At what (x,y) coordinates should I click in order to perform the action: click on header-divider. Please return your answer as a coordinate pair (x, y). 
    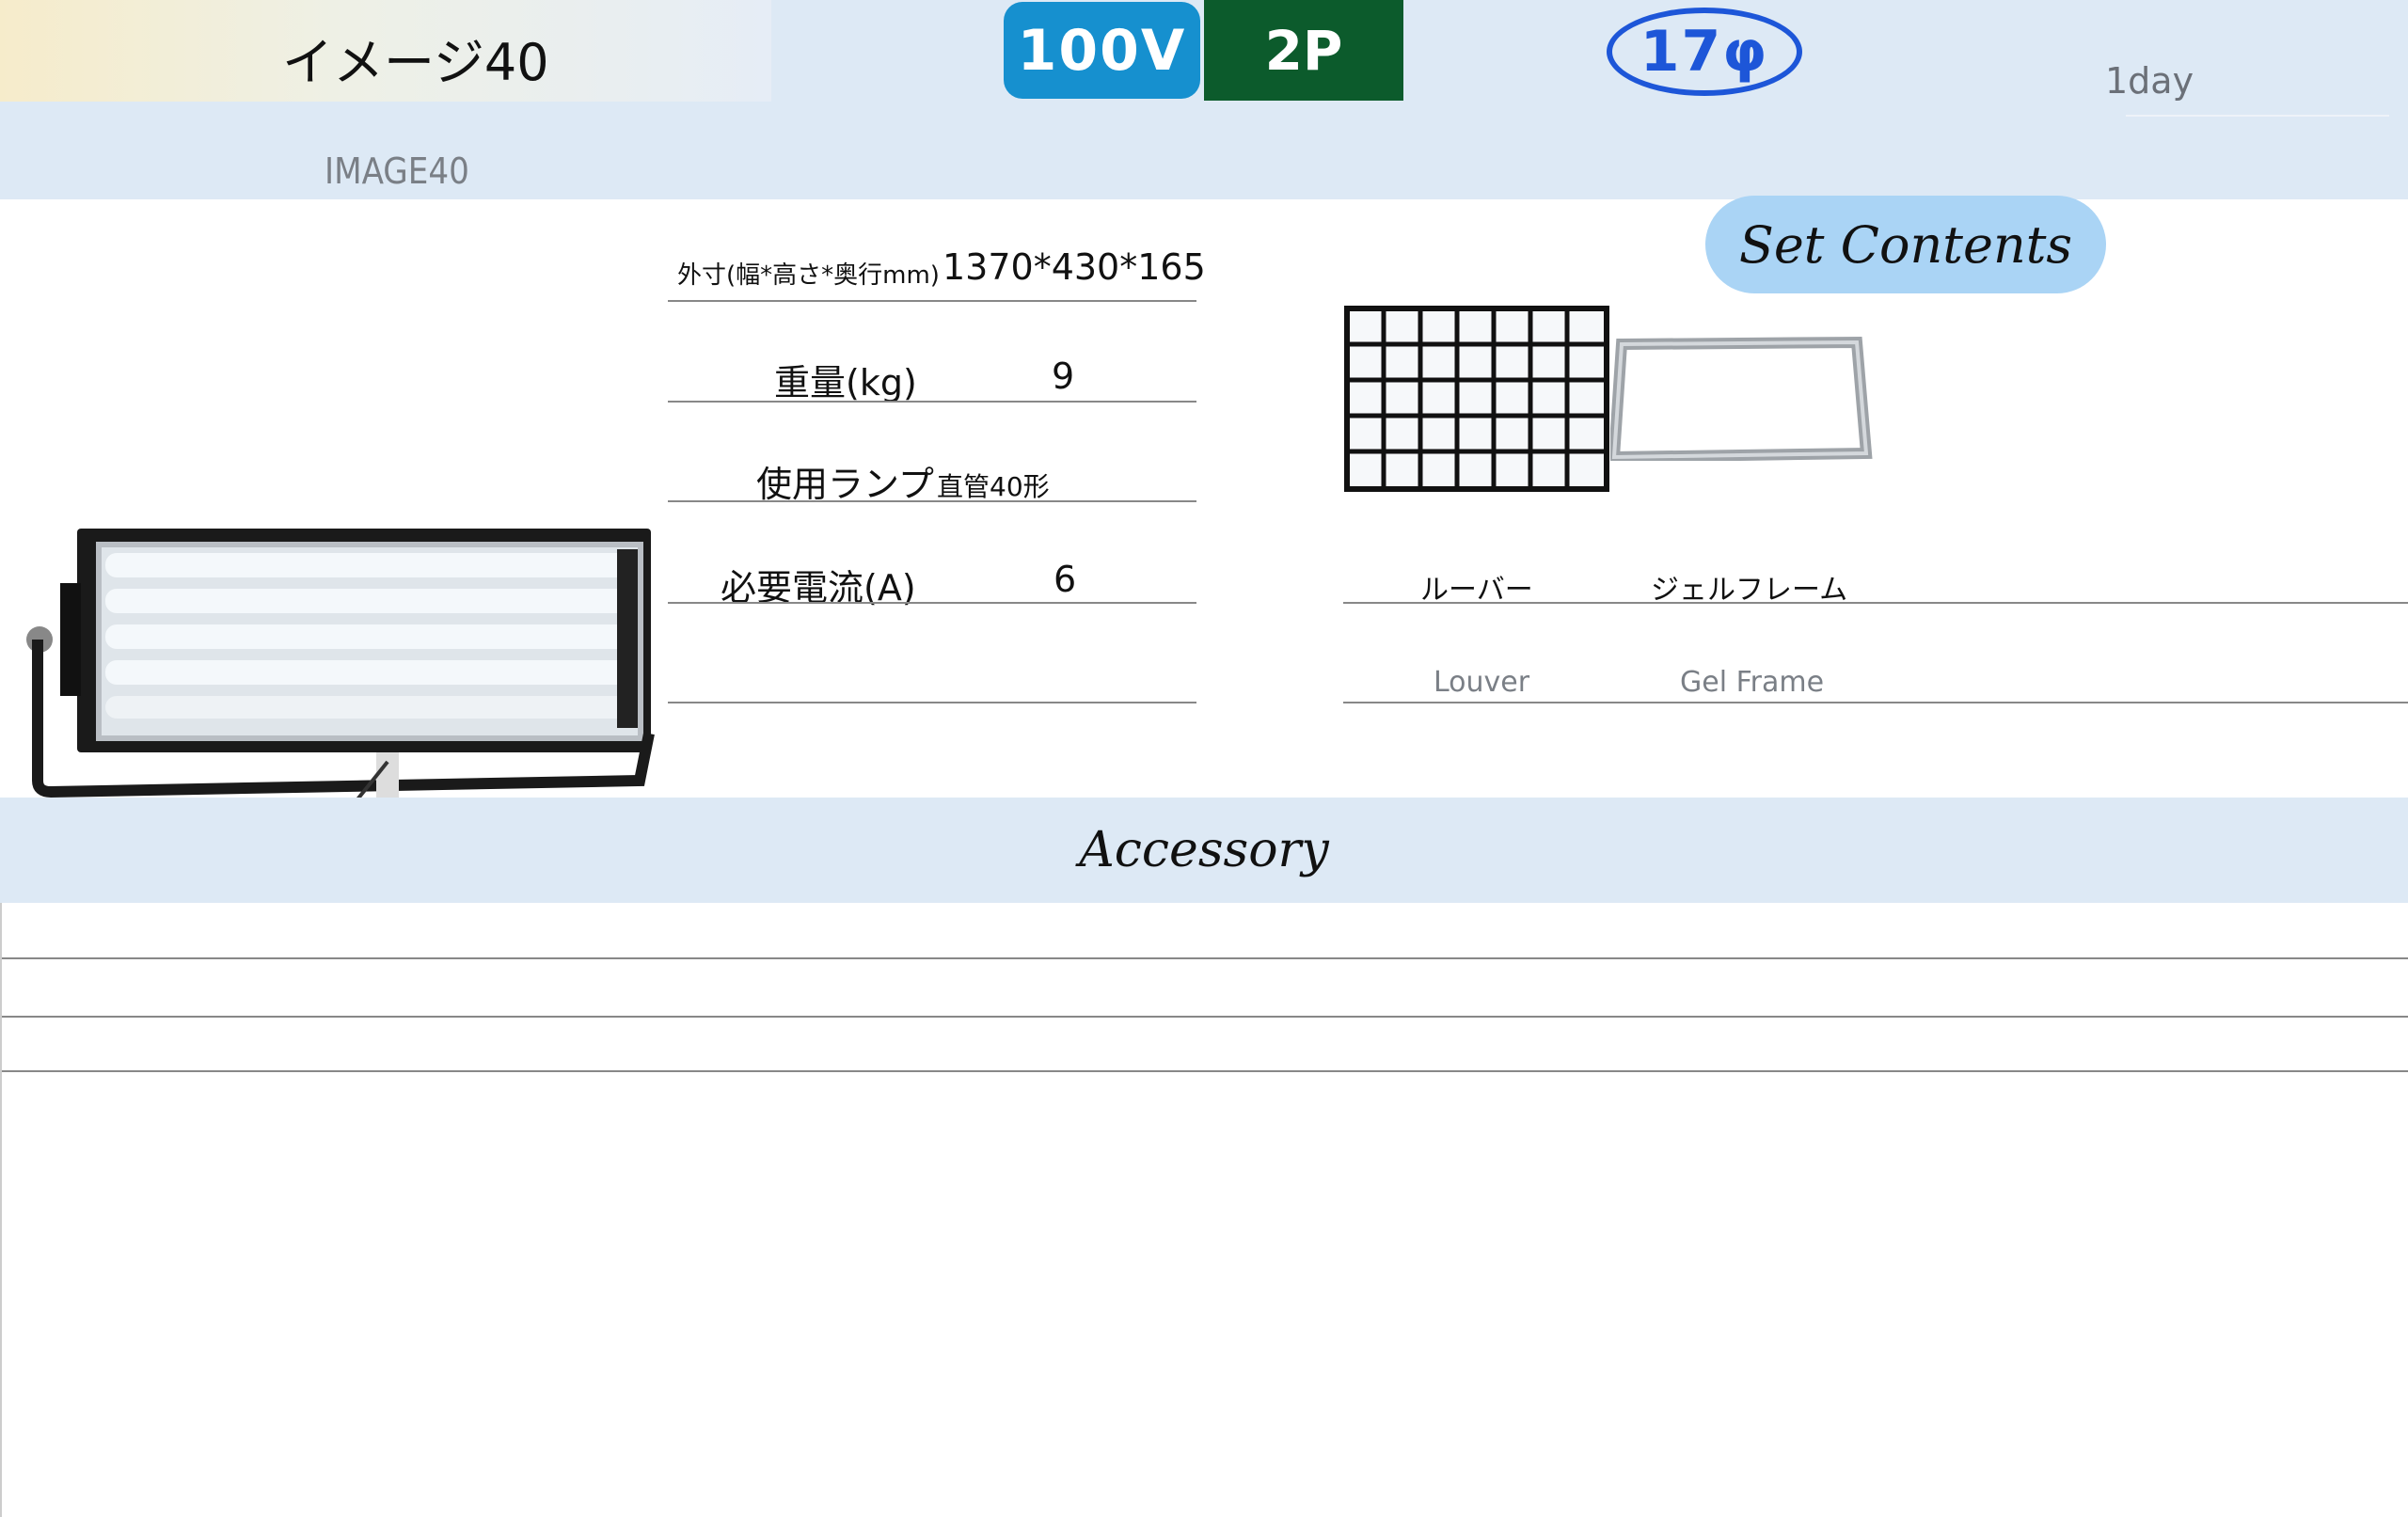
    Looking at the image, I should click on (2257, 116).